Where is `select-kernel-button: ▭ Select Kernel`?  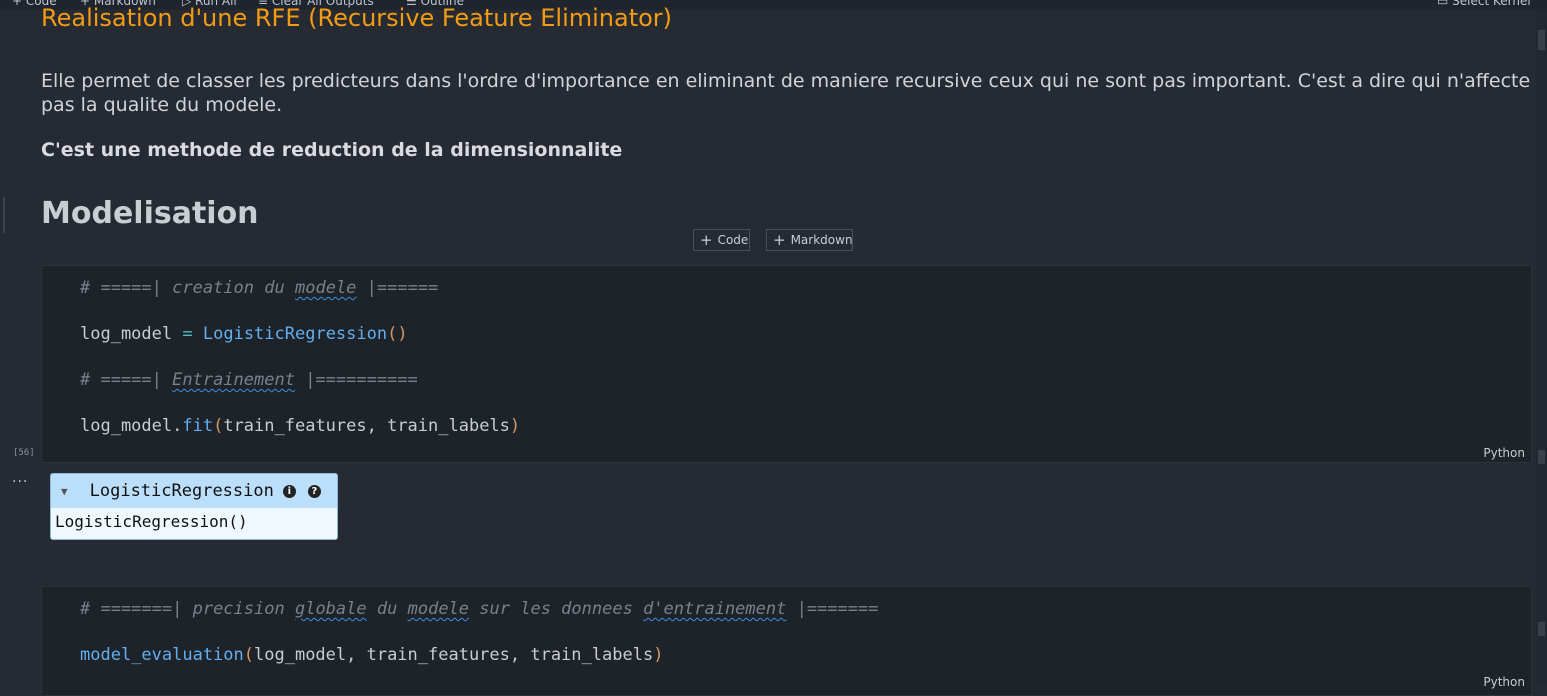
select-kernel-button: ▭ Select Kernel is located at coordinates (1484, 4).